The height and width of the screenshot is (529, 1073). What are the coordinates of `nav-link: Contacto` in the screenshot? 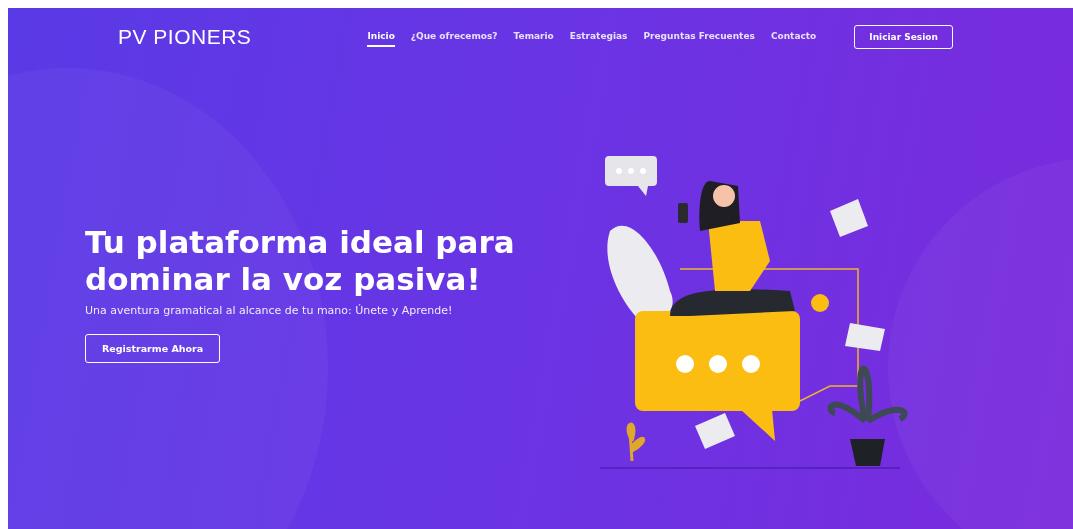 It's located at (793, 37).